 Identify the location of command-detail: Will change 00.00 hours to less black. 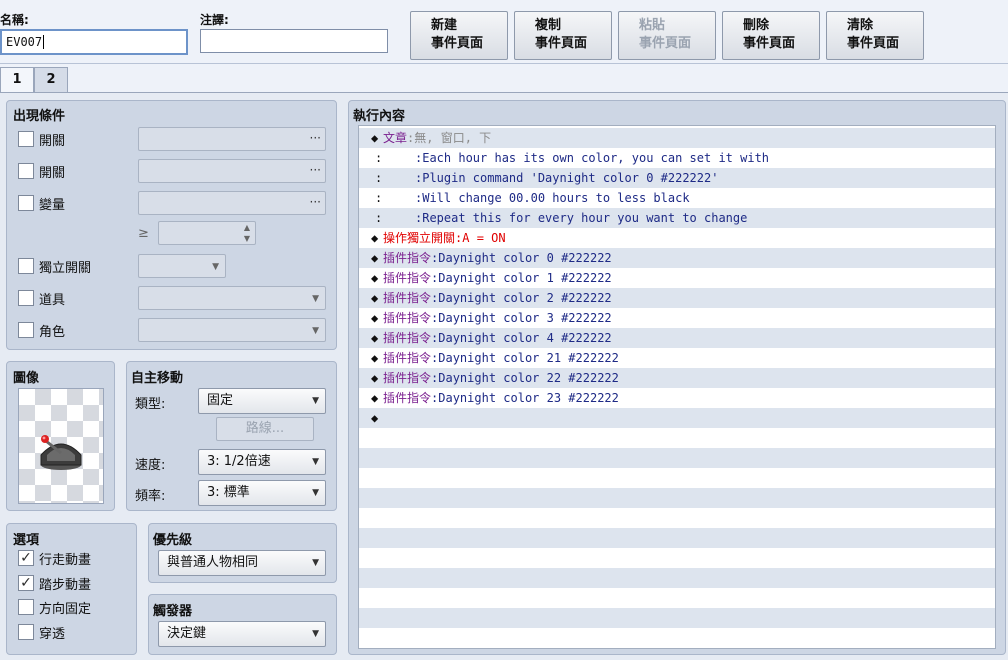
(556, 198).